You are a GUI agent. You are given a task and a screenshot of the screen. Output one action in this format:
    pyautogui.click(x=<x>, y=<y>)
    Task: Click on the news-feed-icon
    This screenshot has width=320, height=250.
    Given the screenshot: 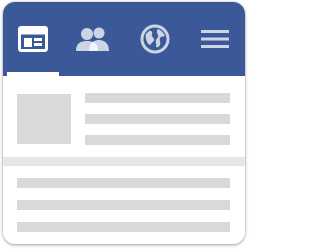 What is the action you would take?
    pyautogui.click(x=33, y=39)
    